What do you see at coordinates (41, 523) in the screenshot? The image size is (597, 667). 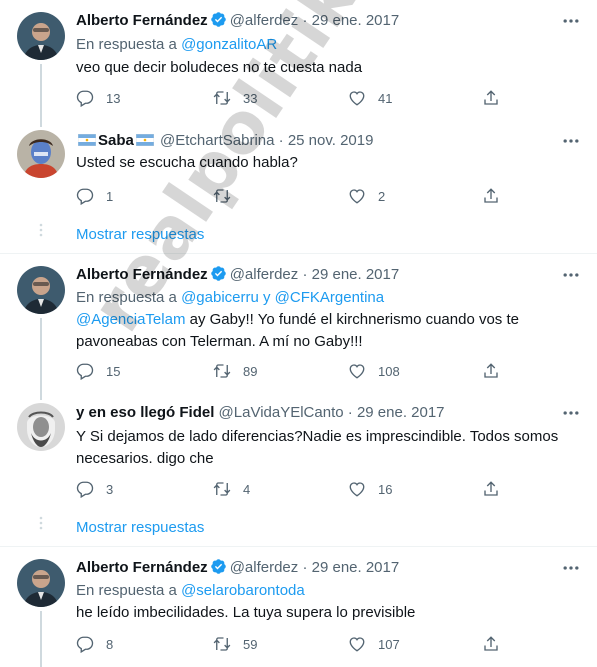 I see `thread-dots` at bounding box center [41, 523].